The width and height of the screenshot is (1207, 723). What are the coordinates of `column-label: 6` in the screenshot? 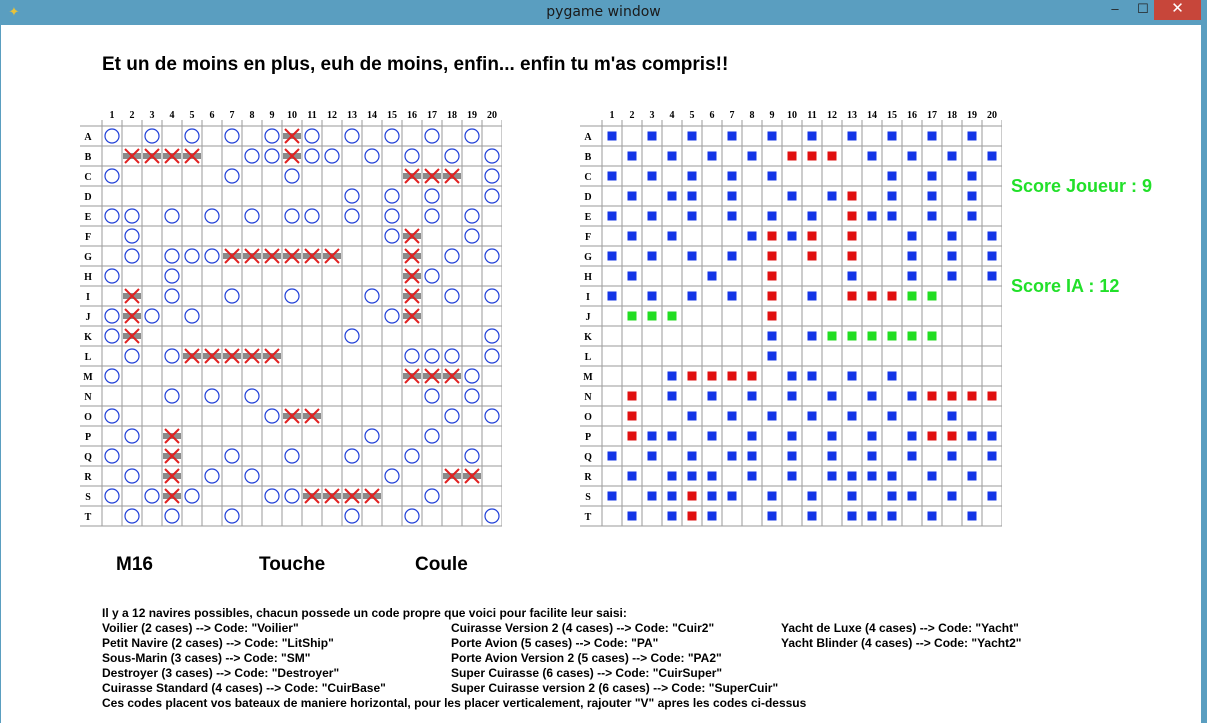 It's located at (712, 115).